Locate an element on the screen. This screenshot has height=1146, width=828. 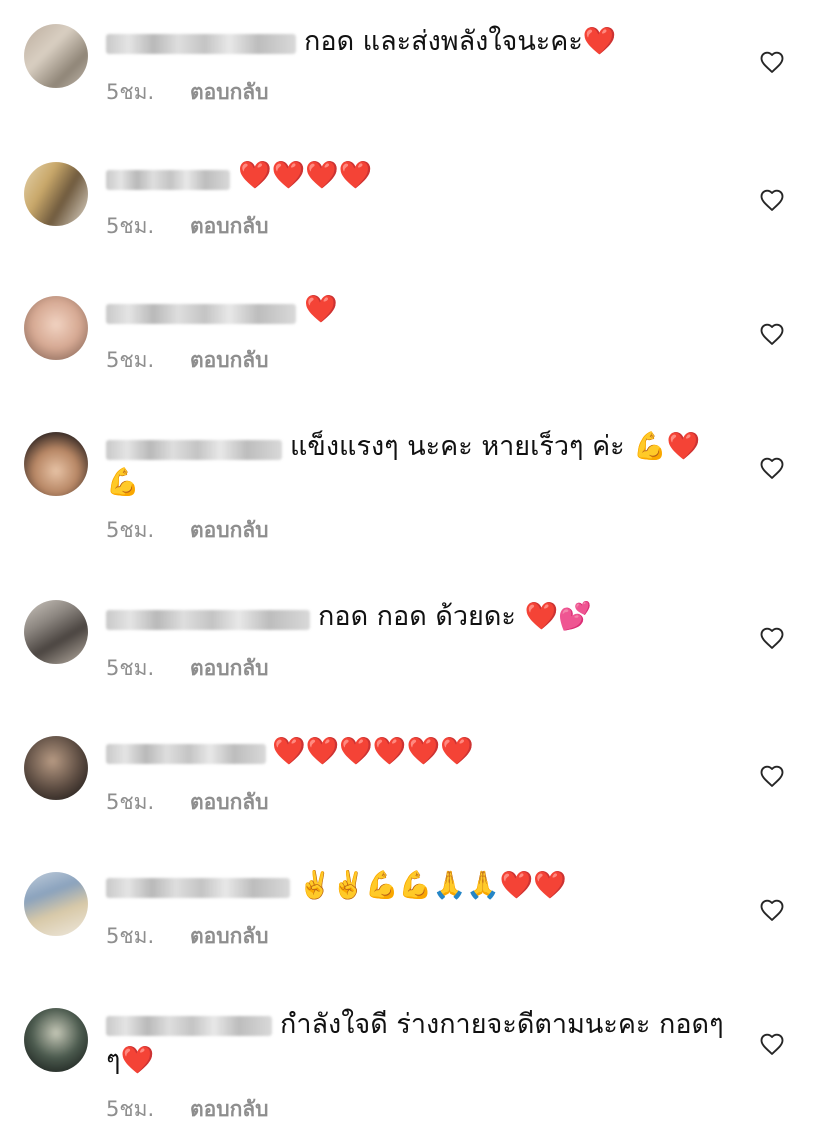
comment-text: ✌️✌️💪💪🙏🙏❤️❤️ is located at coordinates (432, 885).